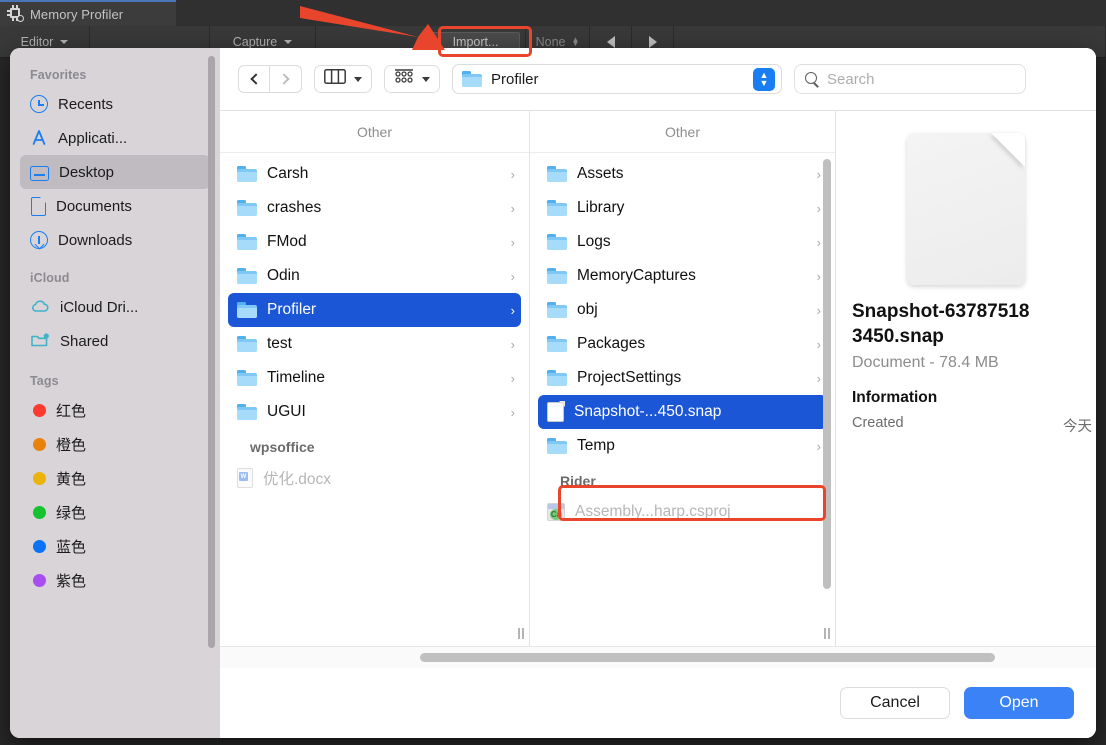 The width and height of the screenshot is (1106, 745). Describe the element at coordinates (682, 344) in the screenshot. I see `file-row-packages: Packages ›` at that location.